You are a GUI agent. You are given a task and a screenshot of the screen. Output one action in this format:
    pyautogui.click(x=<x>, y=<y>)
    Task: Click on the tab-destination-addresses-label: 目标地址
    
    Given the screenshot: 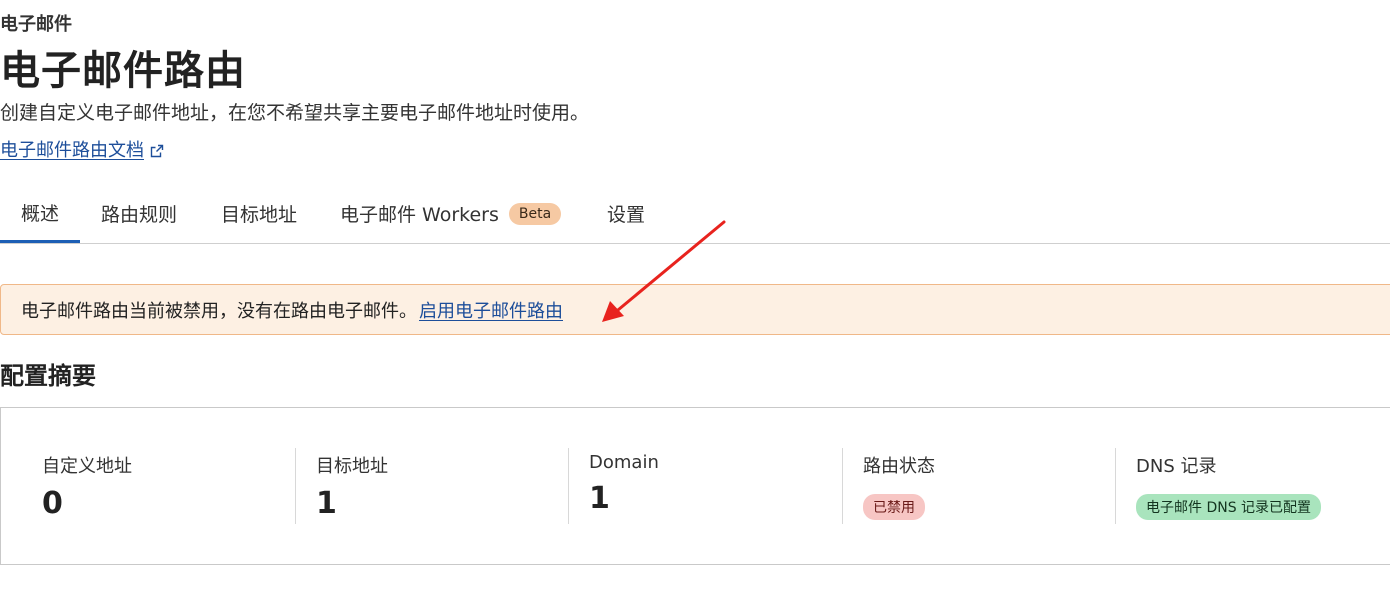 What is the action you would take?
    pyautogui.click(x=259, y=215)
    